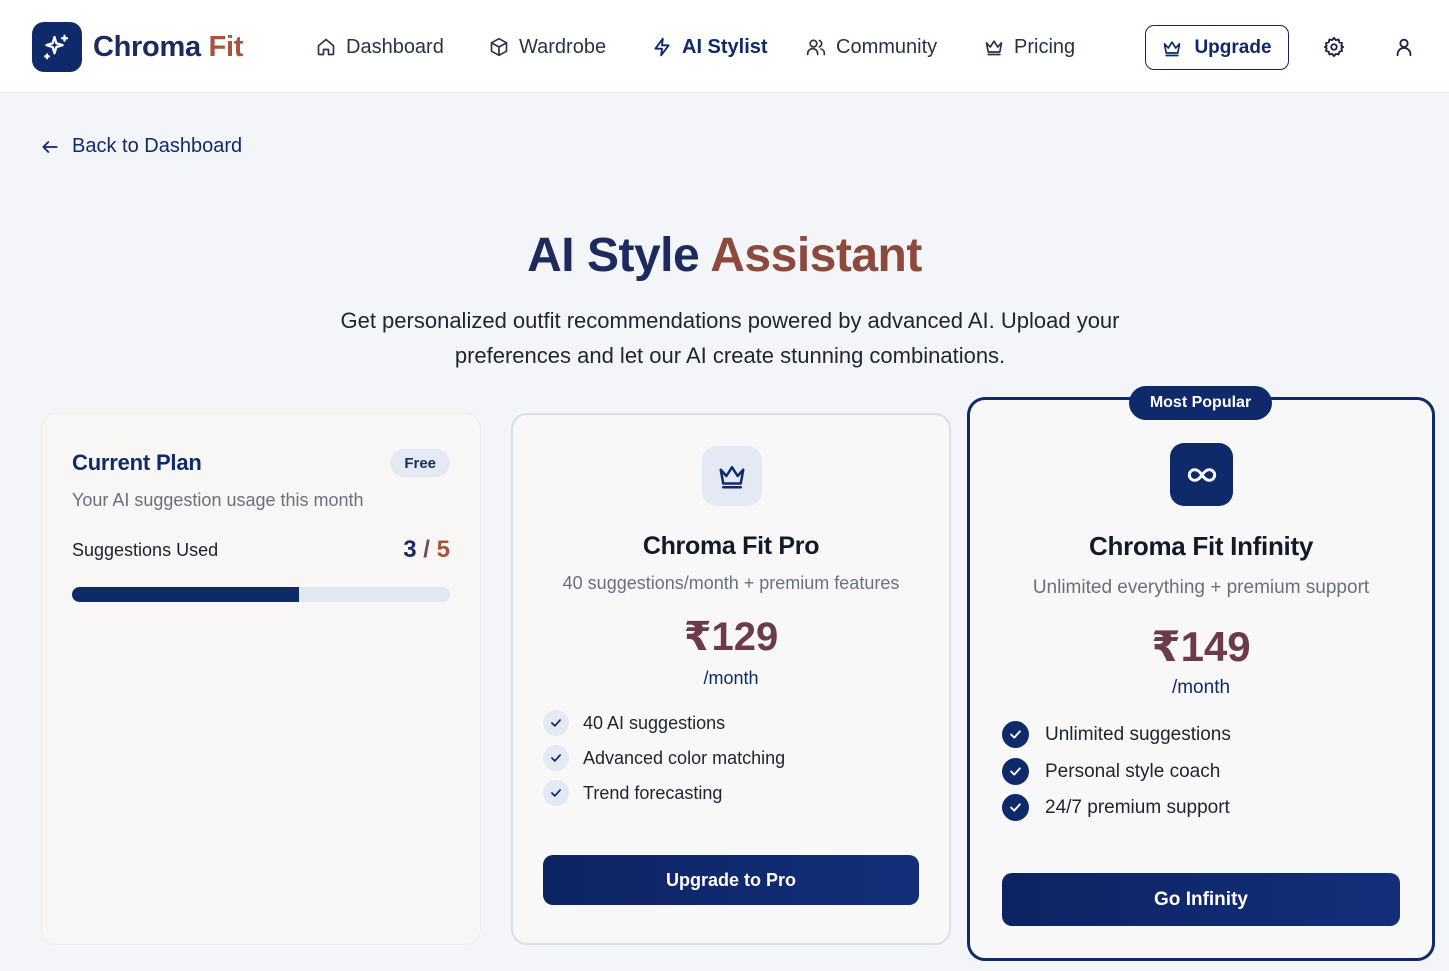 This screenshot has height=971, width=1449. Describe the element at coordinates (1201, 646) in the screenshot. I see `plan-price: ₹149` at that location.